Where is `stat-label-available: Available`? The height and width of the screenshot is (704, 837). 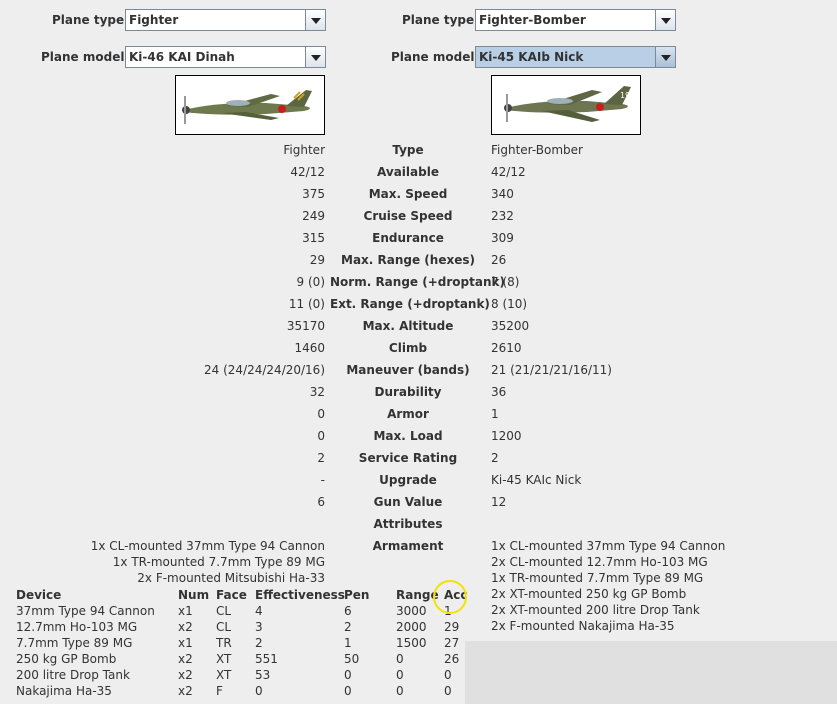
stat-label-available: Available is located at coordinates (408, 172).